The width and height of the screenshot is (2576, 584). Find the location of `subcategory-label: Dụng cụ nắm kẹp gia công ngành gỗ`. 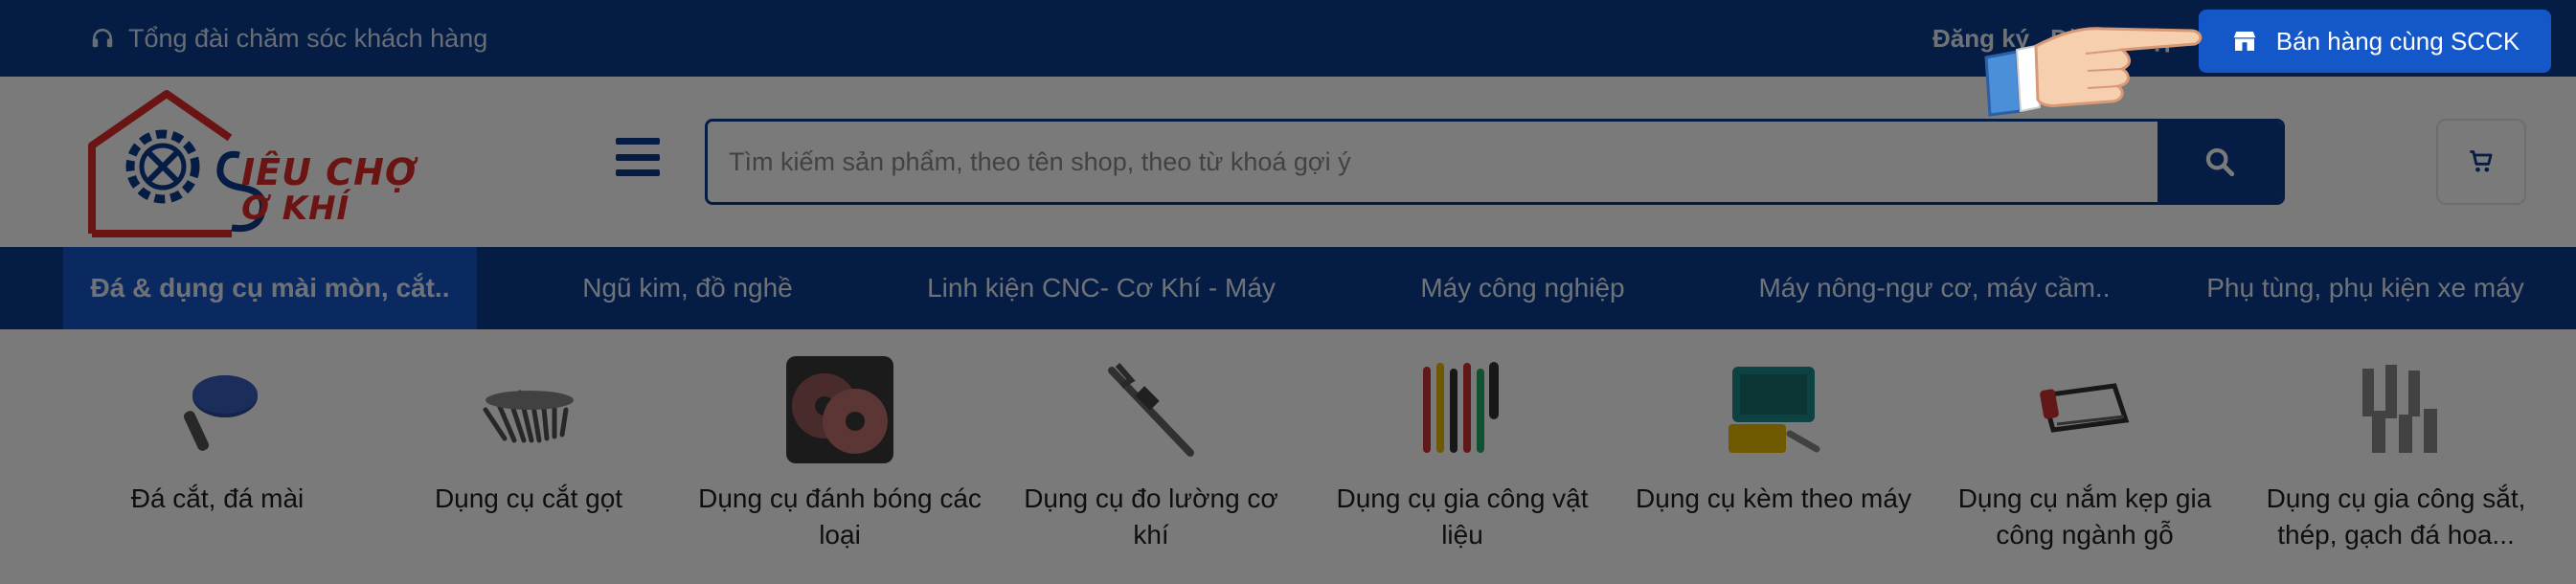

subcategory-label: Dụng cụ nắm kẹp gia công ngành gỗ is located at coordinates (2084, 517).